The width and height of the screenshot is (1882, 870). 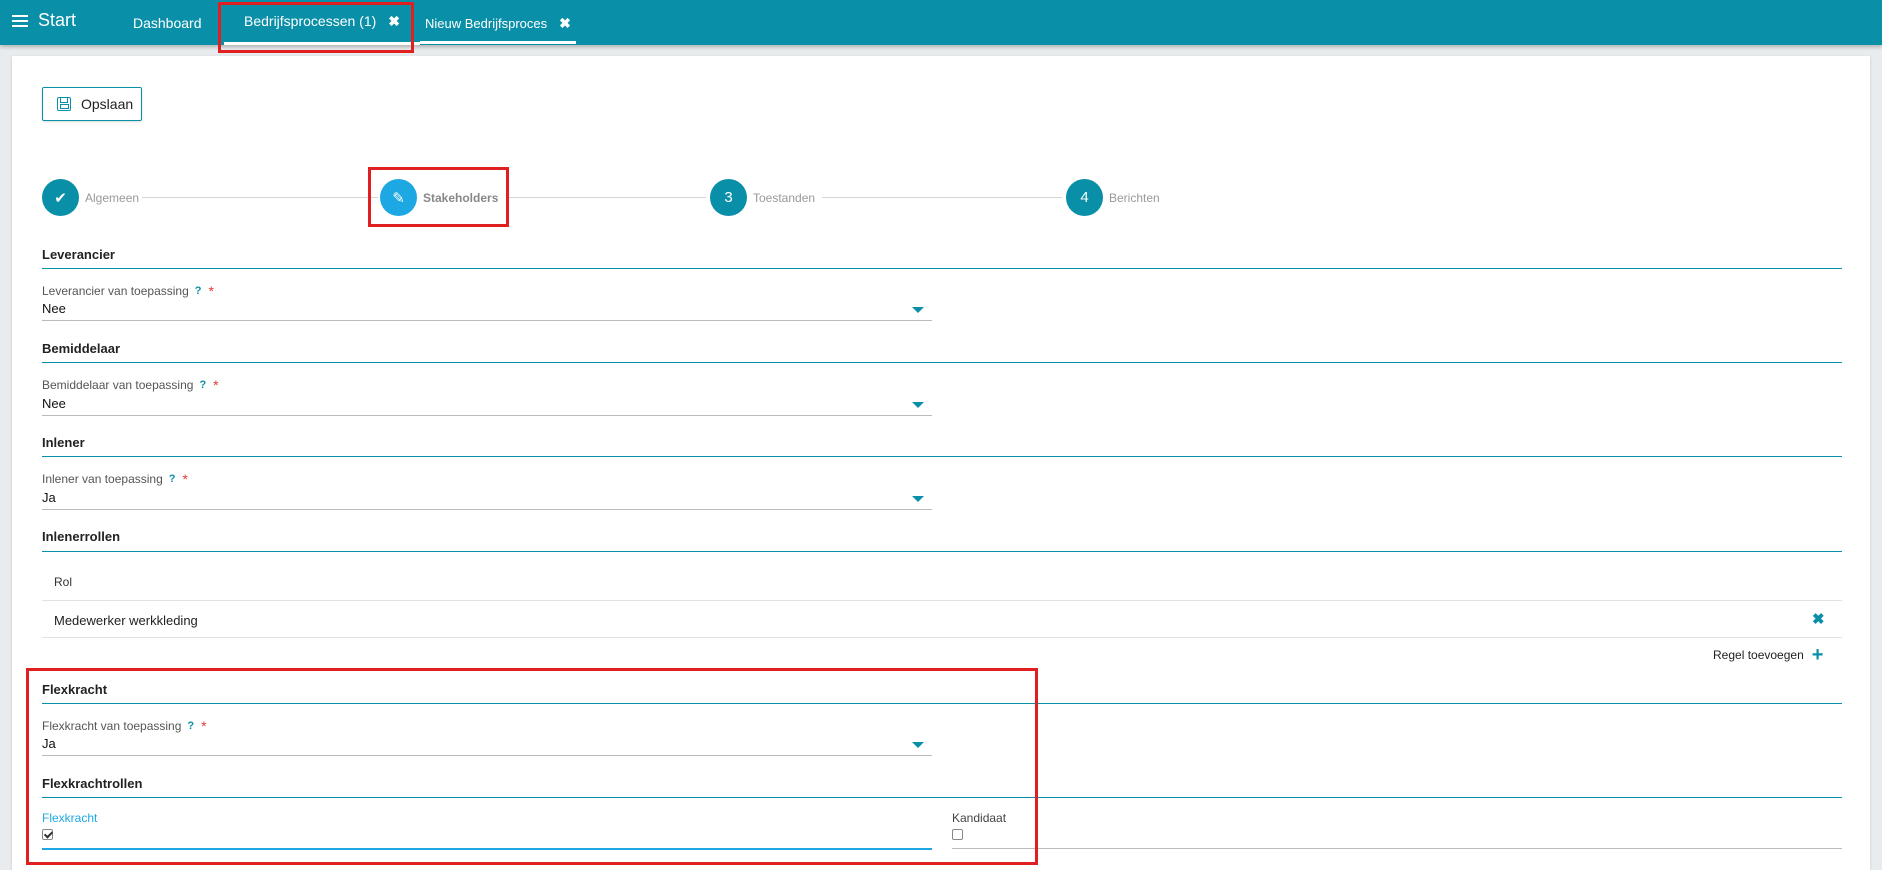 What do you see at coordinates (398, 197) in the screenshot?
I see `pencil-icon: ✎` at bounding box center [398, 197].